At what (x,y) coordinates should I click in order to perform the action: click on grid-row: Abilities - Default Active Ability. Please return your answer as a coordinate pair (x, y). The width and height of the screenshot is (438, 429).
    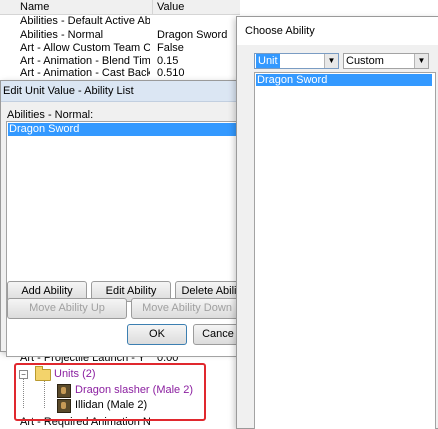
    Looking at the image, I should click on (120, 21).